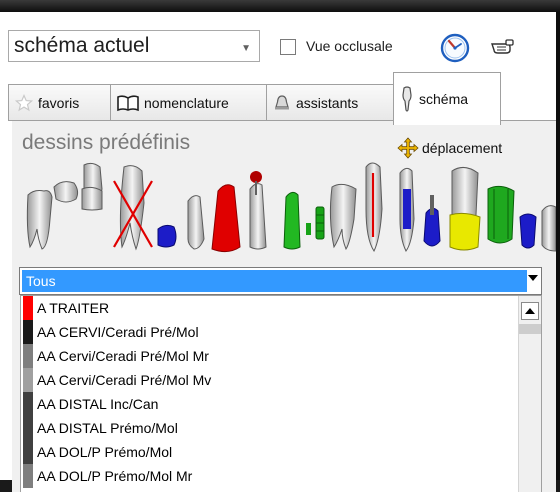 This screenshot has width=560, height=492. Describe the element at coordinates (529, 394) in the screenshot. I see `list-scrollbar` at that location.